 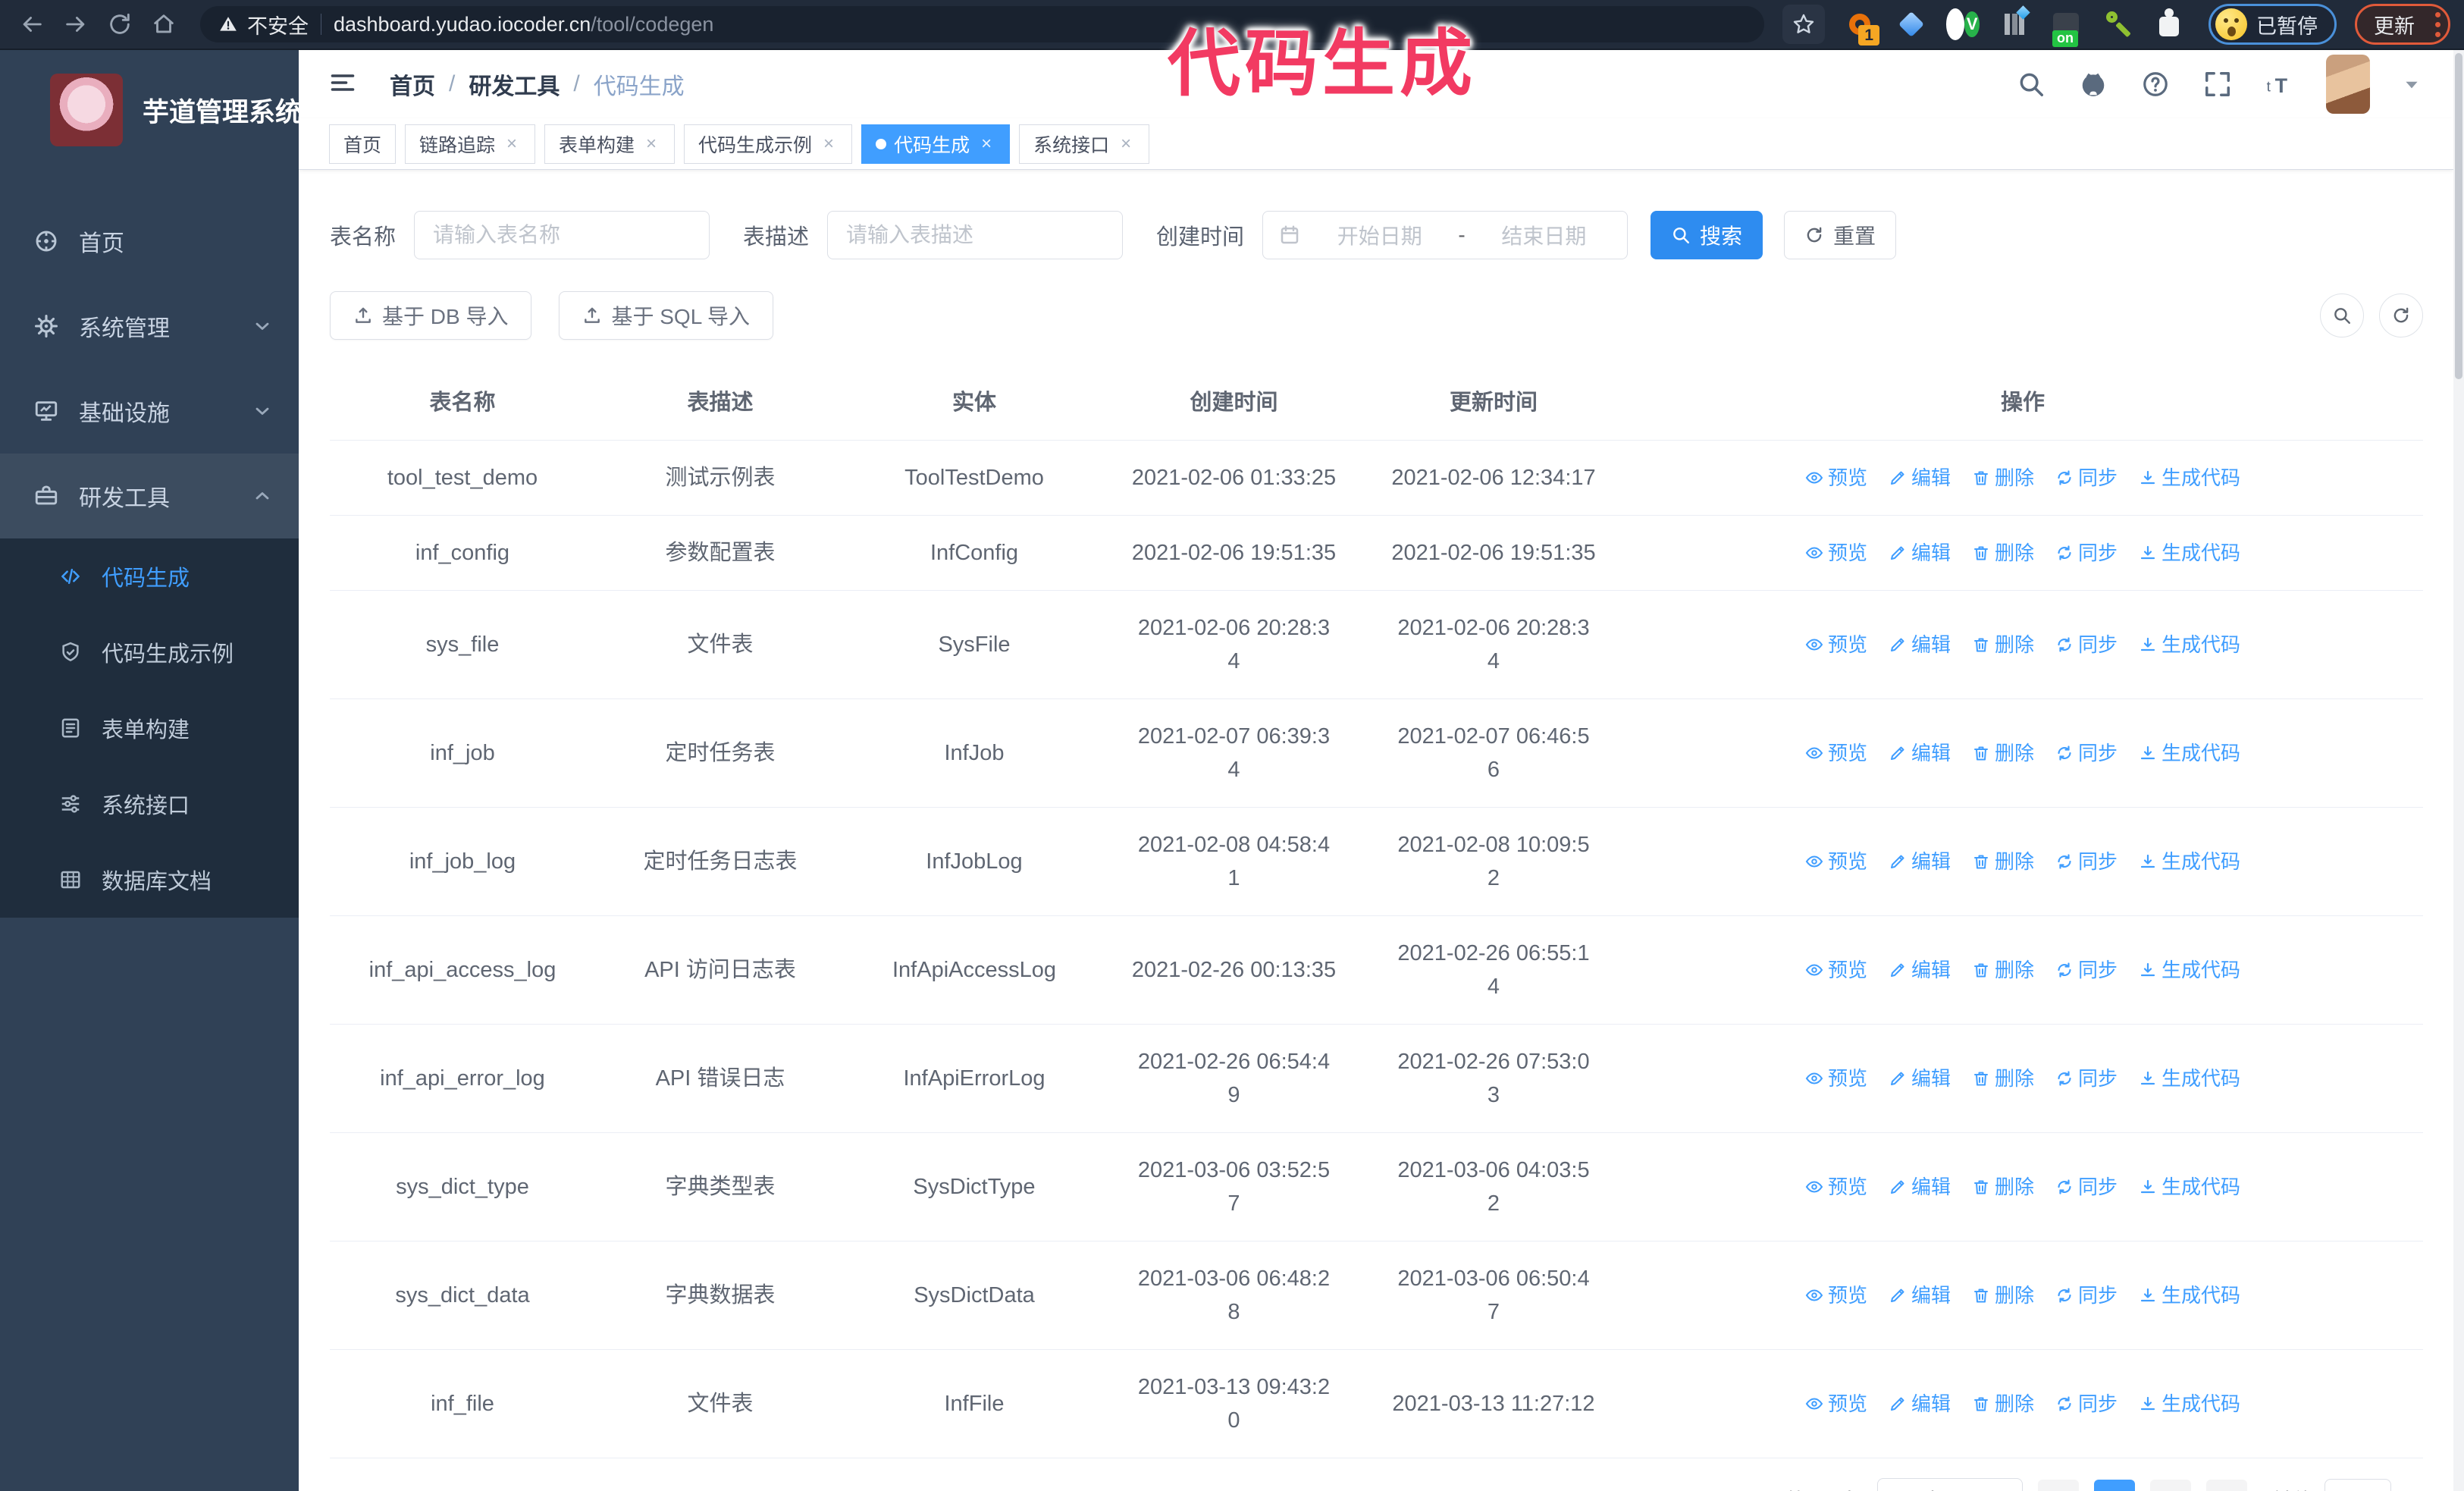 I want to click on sidebar-submenu-item: 数据库文档, so click(x=150, y=880).